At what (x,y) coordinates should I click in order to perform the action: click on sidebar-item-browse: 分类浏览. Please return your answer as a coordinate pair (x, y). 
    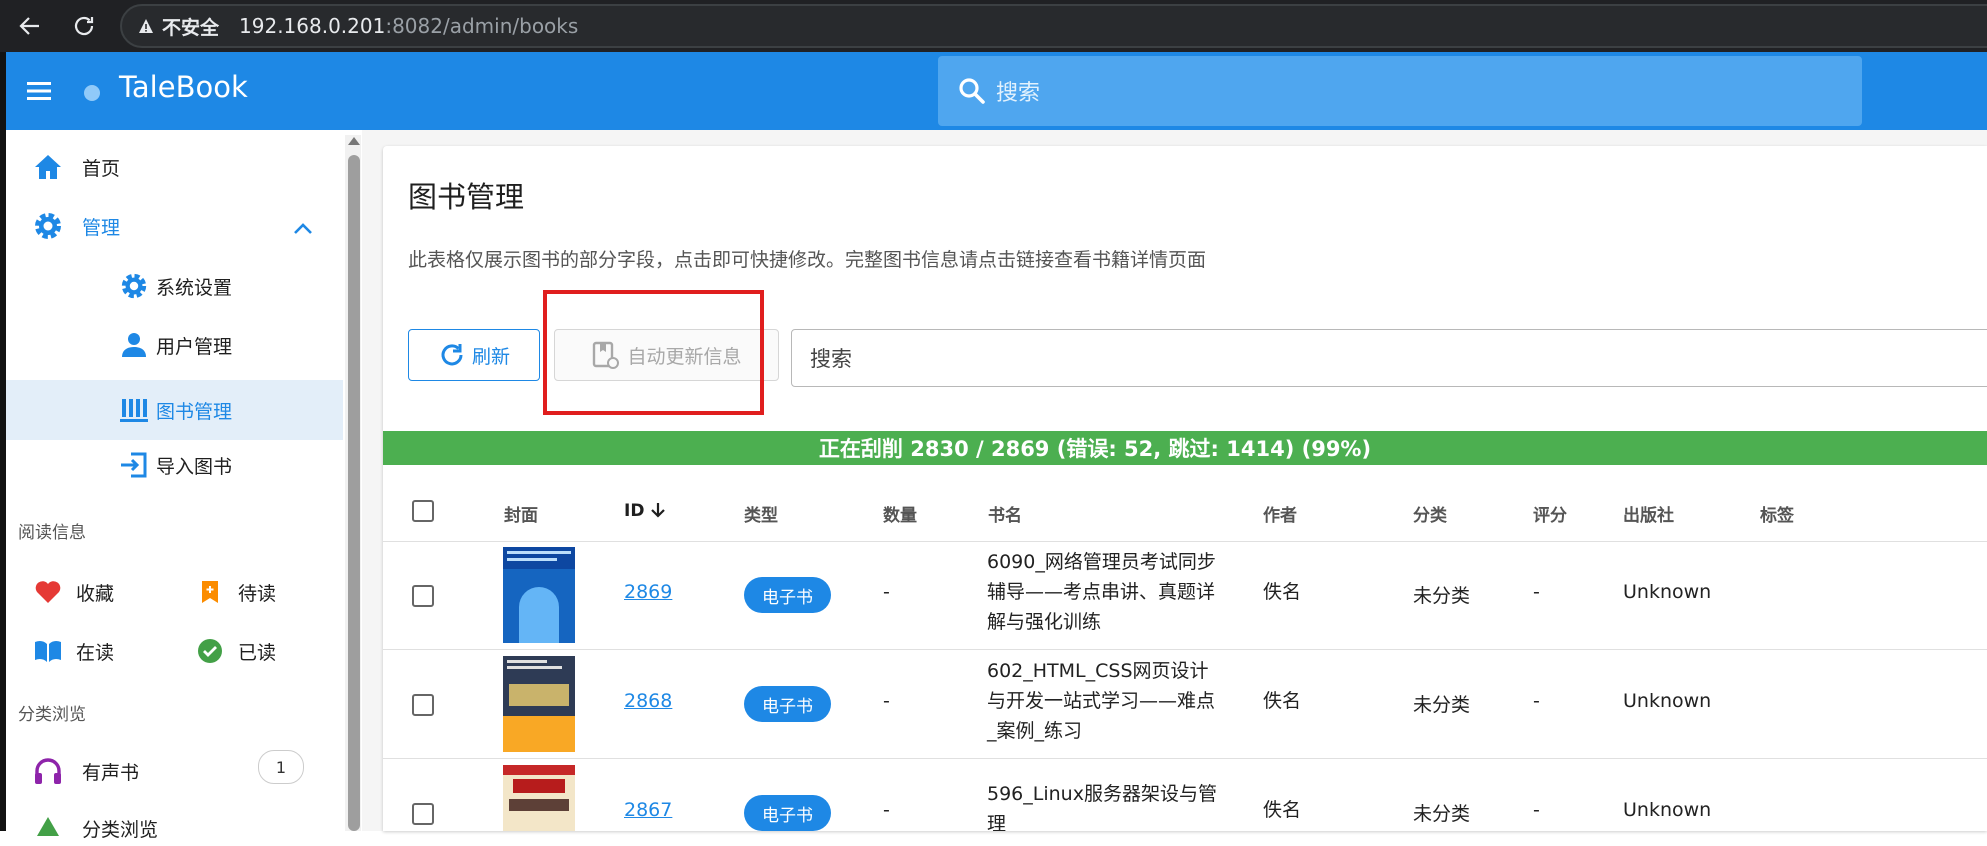
    Looking at the image, I should click on (94, 828).